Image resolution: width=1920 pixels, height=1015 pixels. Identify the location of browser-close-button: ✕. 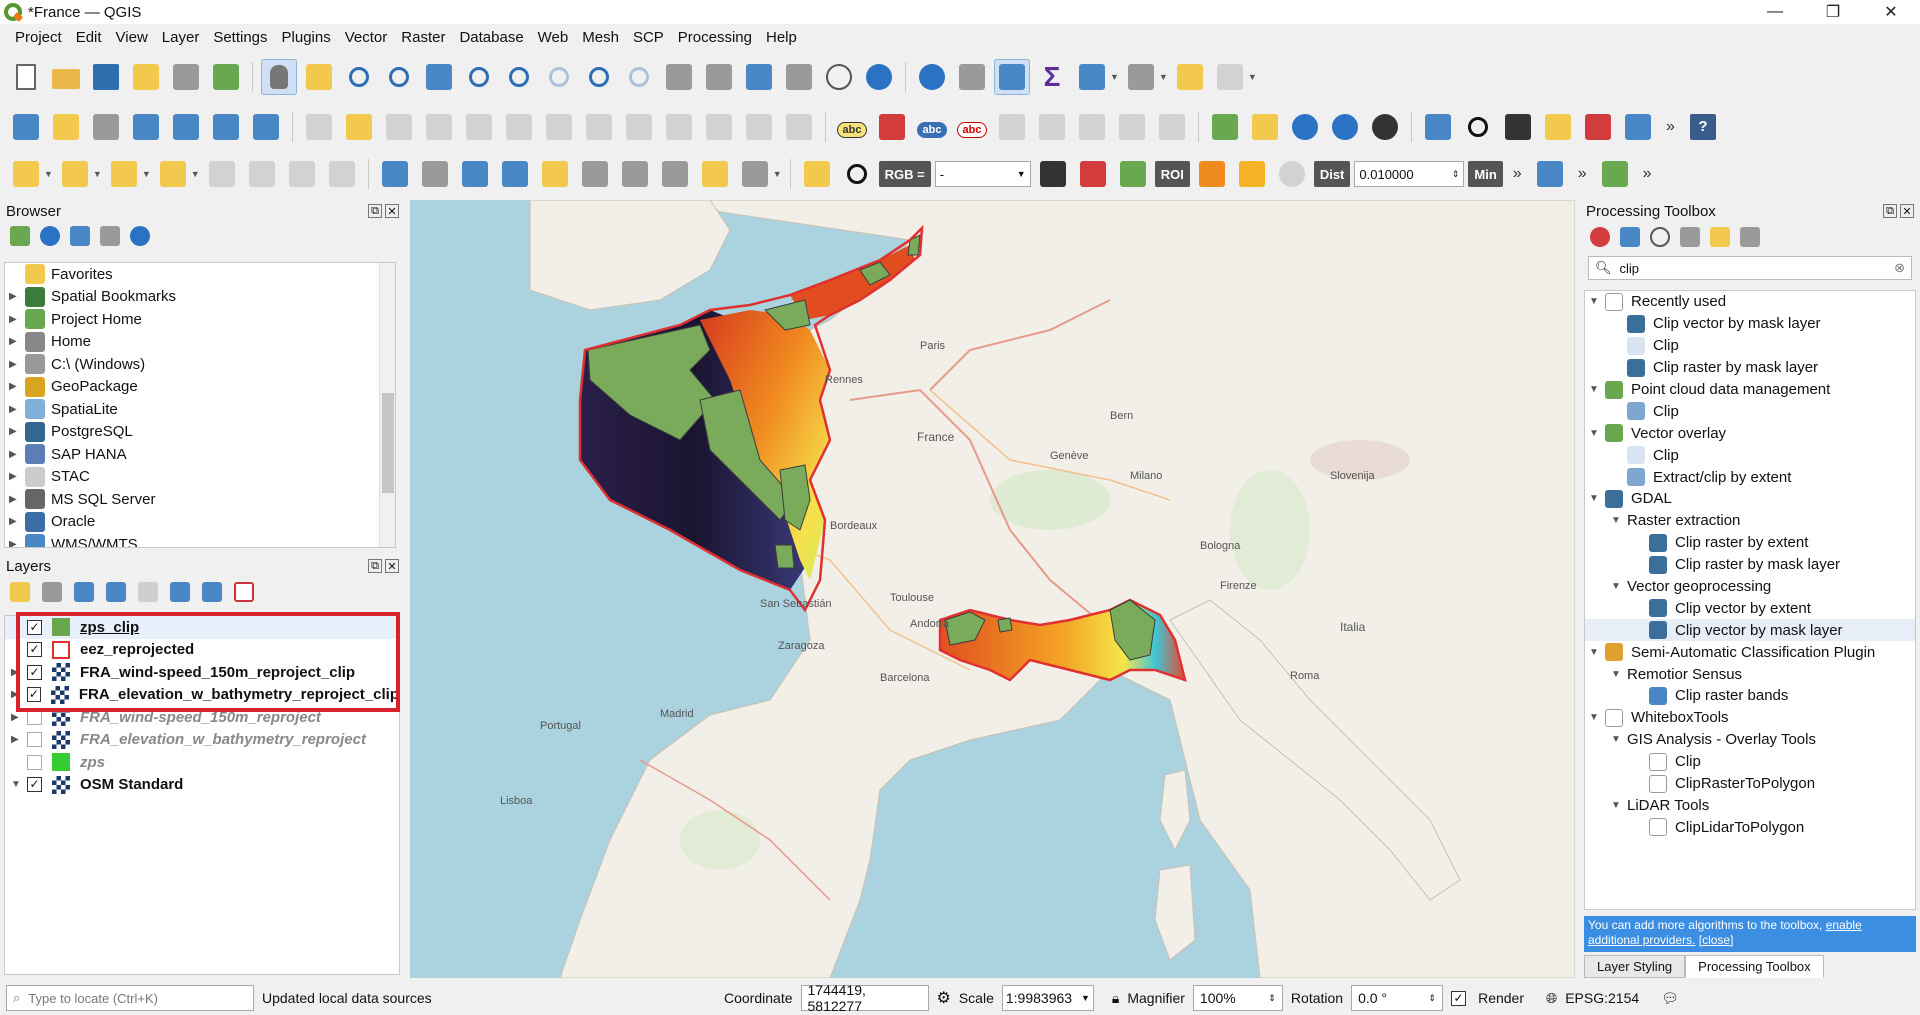
(392, 211).